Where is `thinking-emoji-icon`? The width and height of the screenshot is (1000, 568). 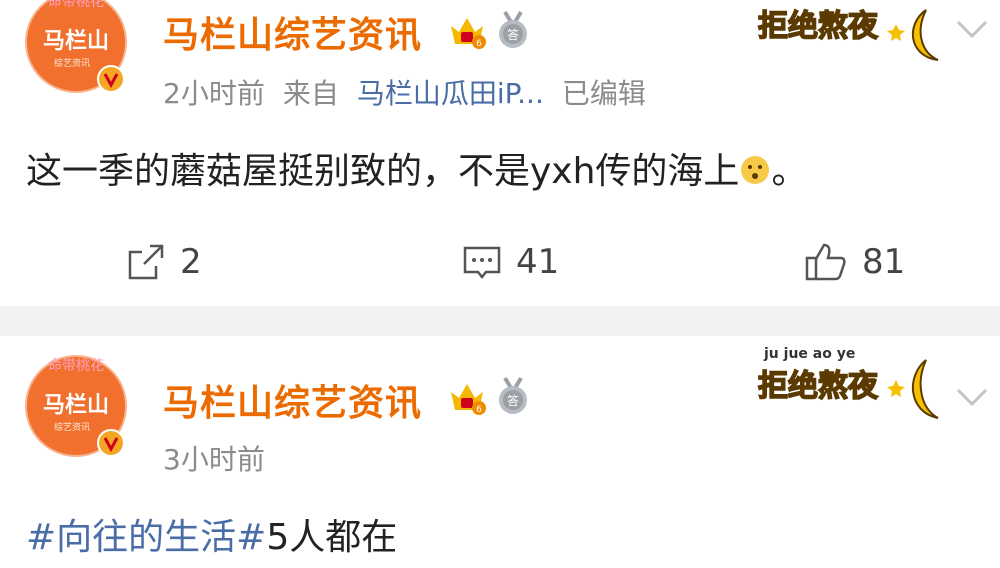
thinking-emoji-icon is located at coordinates (755, 170).